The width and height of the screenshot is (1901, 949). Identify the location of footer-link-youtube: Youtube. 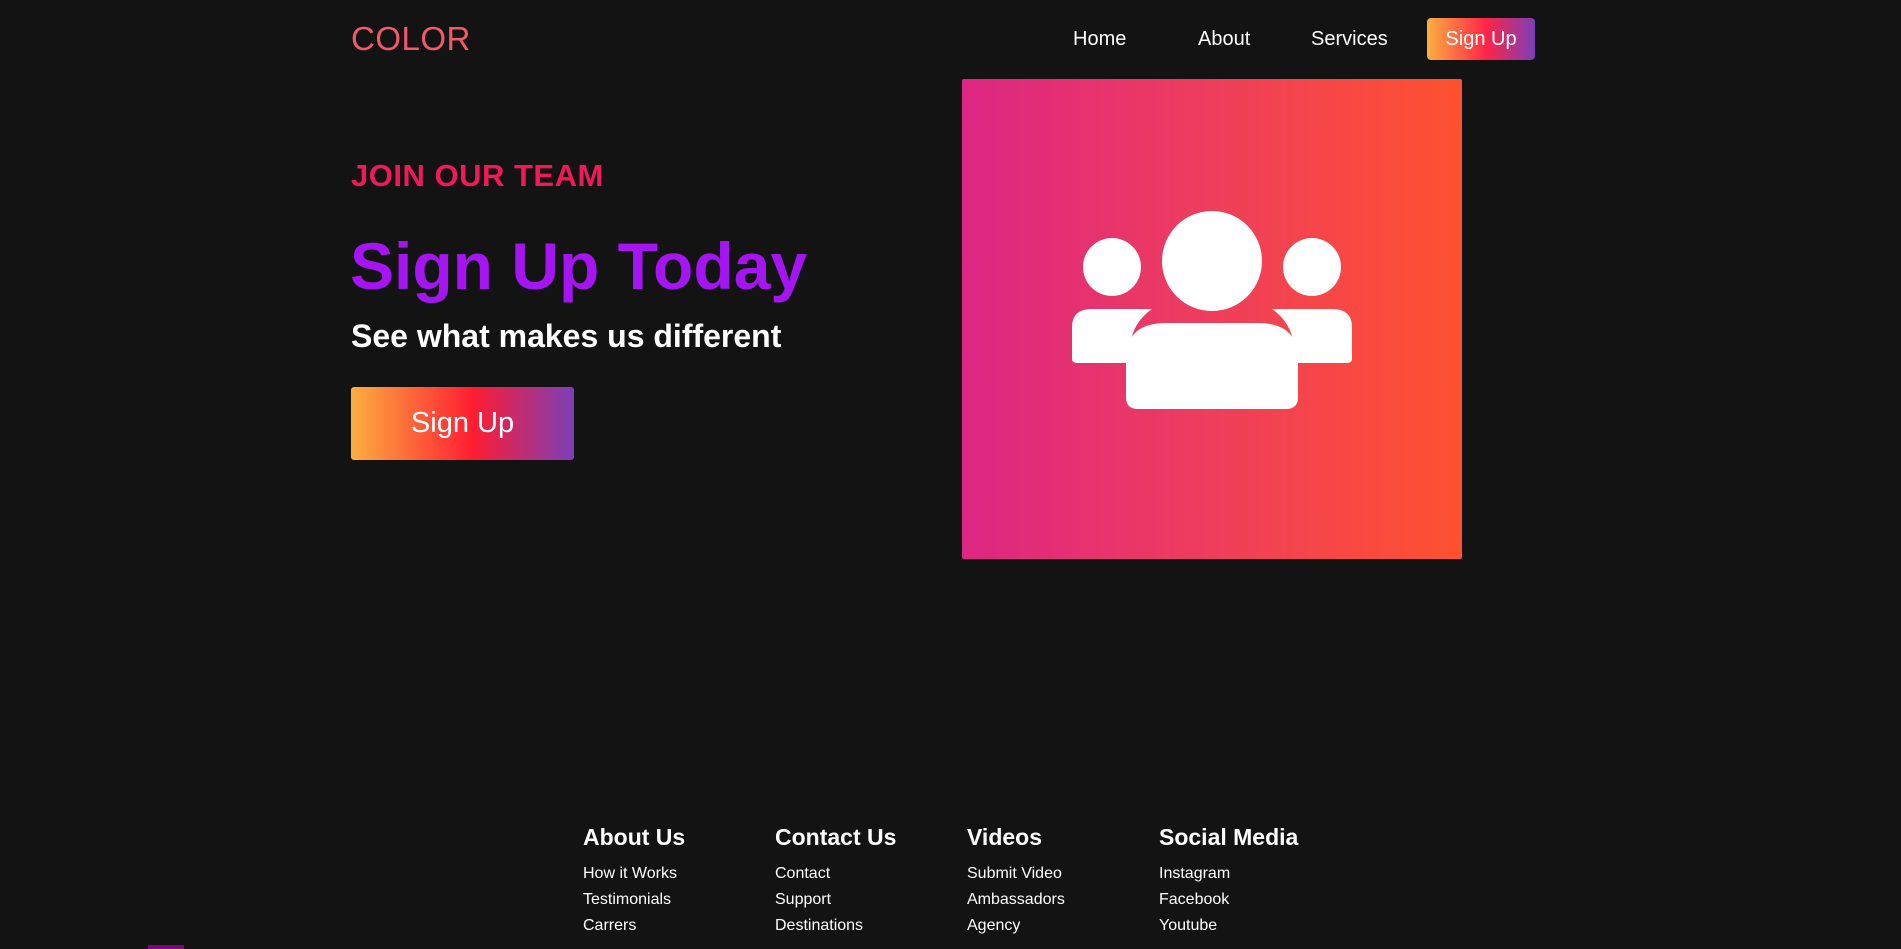
(1228, 926).